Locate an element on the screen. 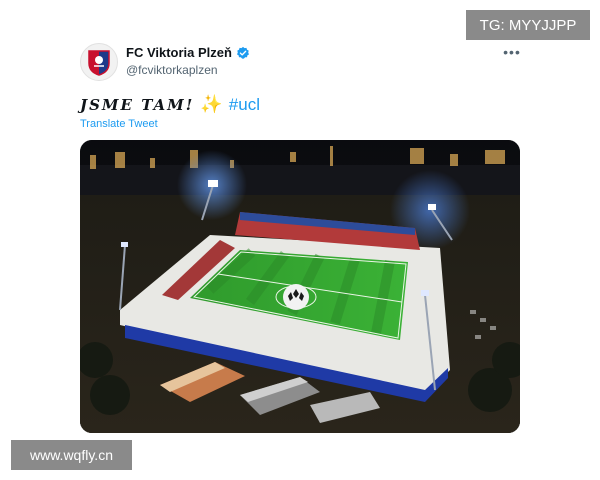 This screenshot has width=600, height=480. tg-watermark-badge: TG: MYYJJPP is located at coordinates (528, 25).